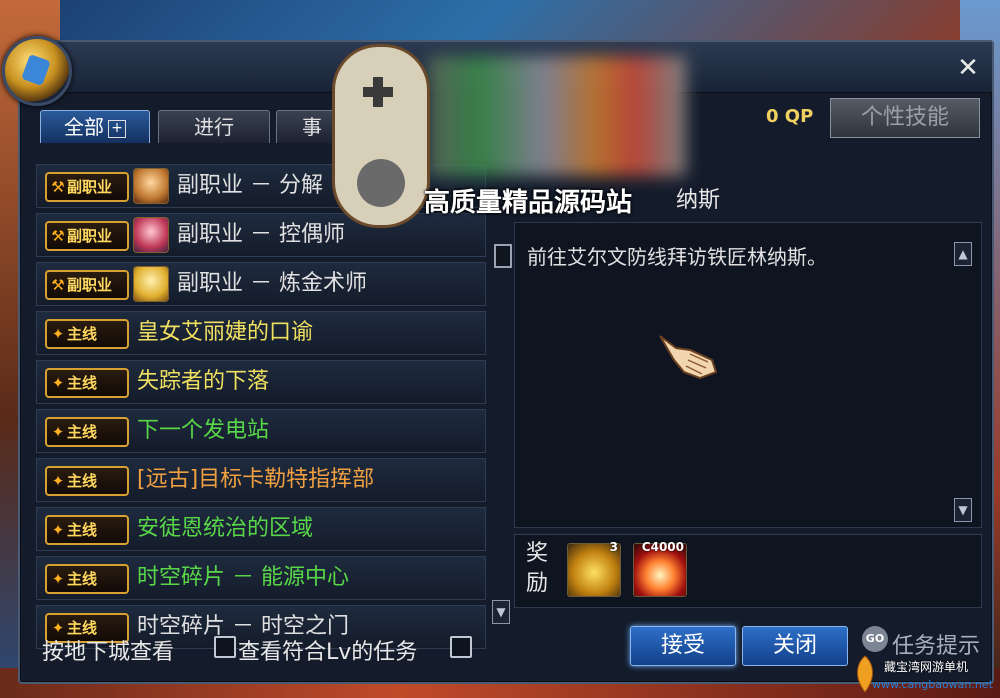 The image size is (1000, 698). I want to click on list-item: ✦ 主线 [远古]目标卡勒特指挥部, so click(261, 480).